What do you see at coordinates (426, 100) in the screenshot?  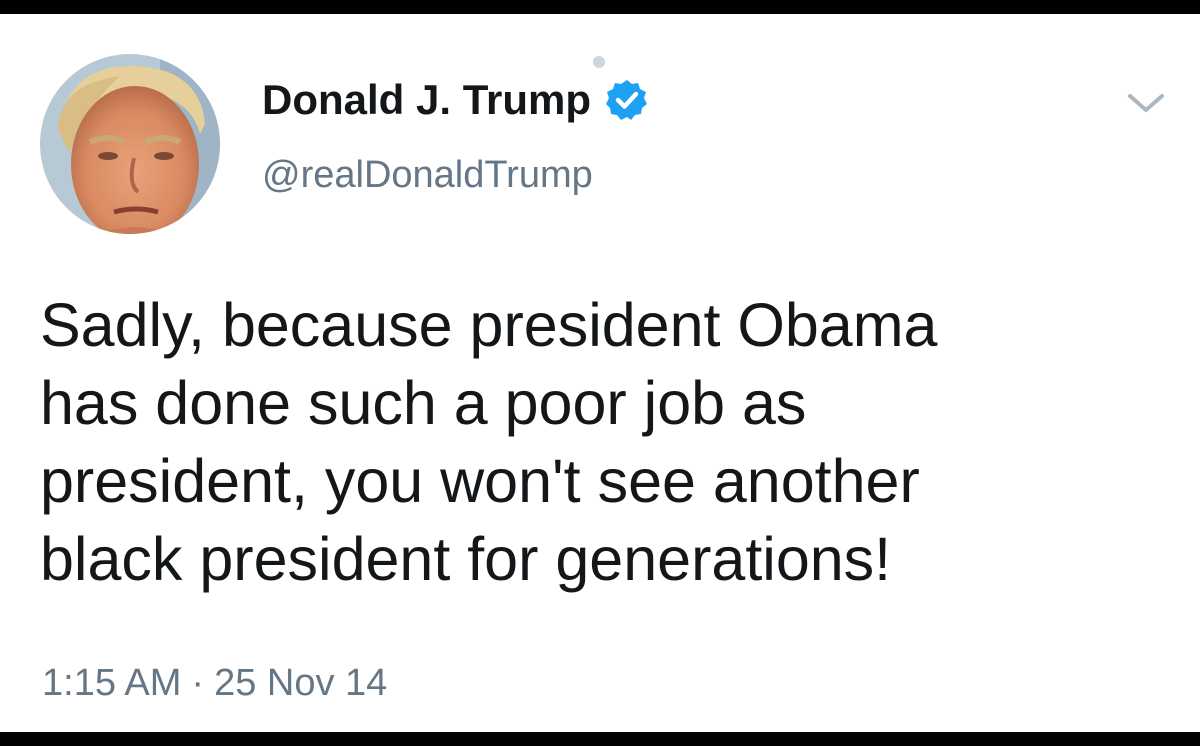 I see `author-display-name: Donald J. Trump` at bounding box center [426, 100].